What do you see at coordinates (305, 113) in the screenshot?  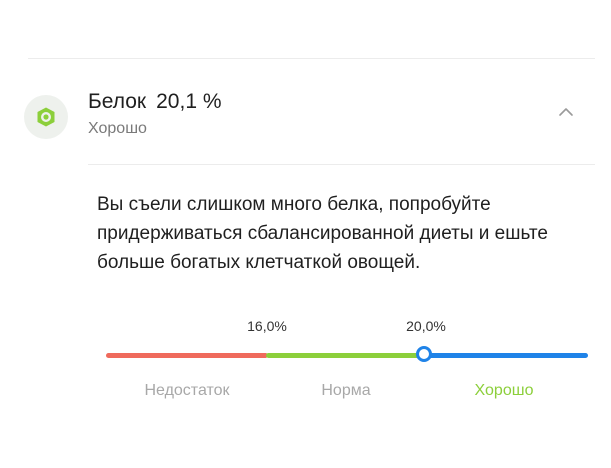 I see `nutrient-header: Белок 20,1 % Хорошо` at bounding box center [305, 113].